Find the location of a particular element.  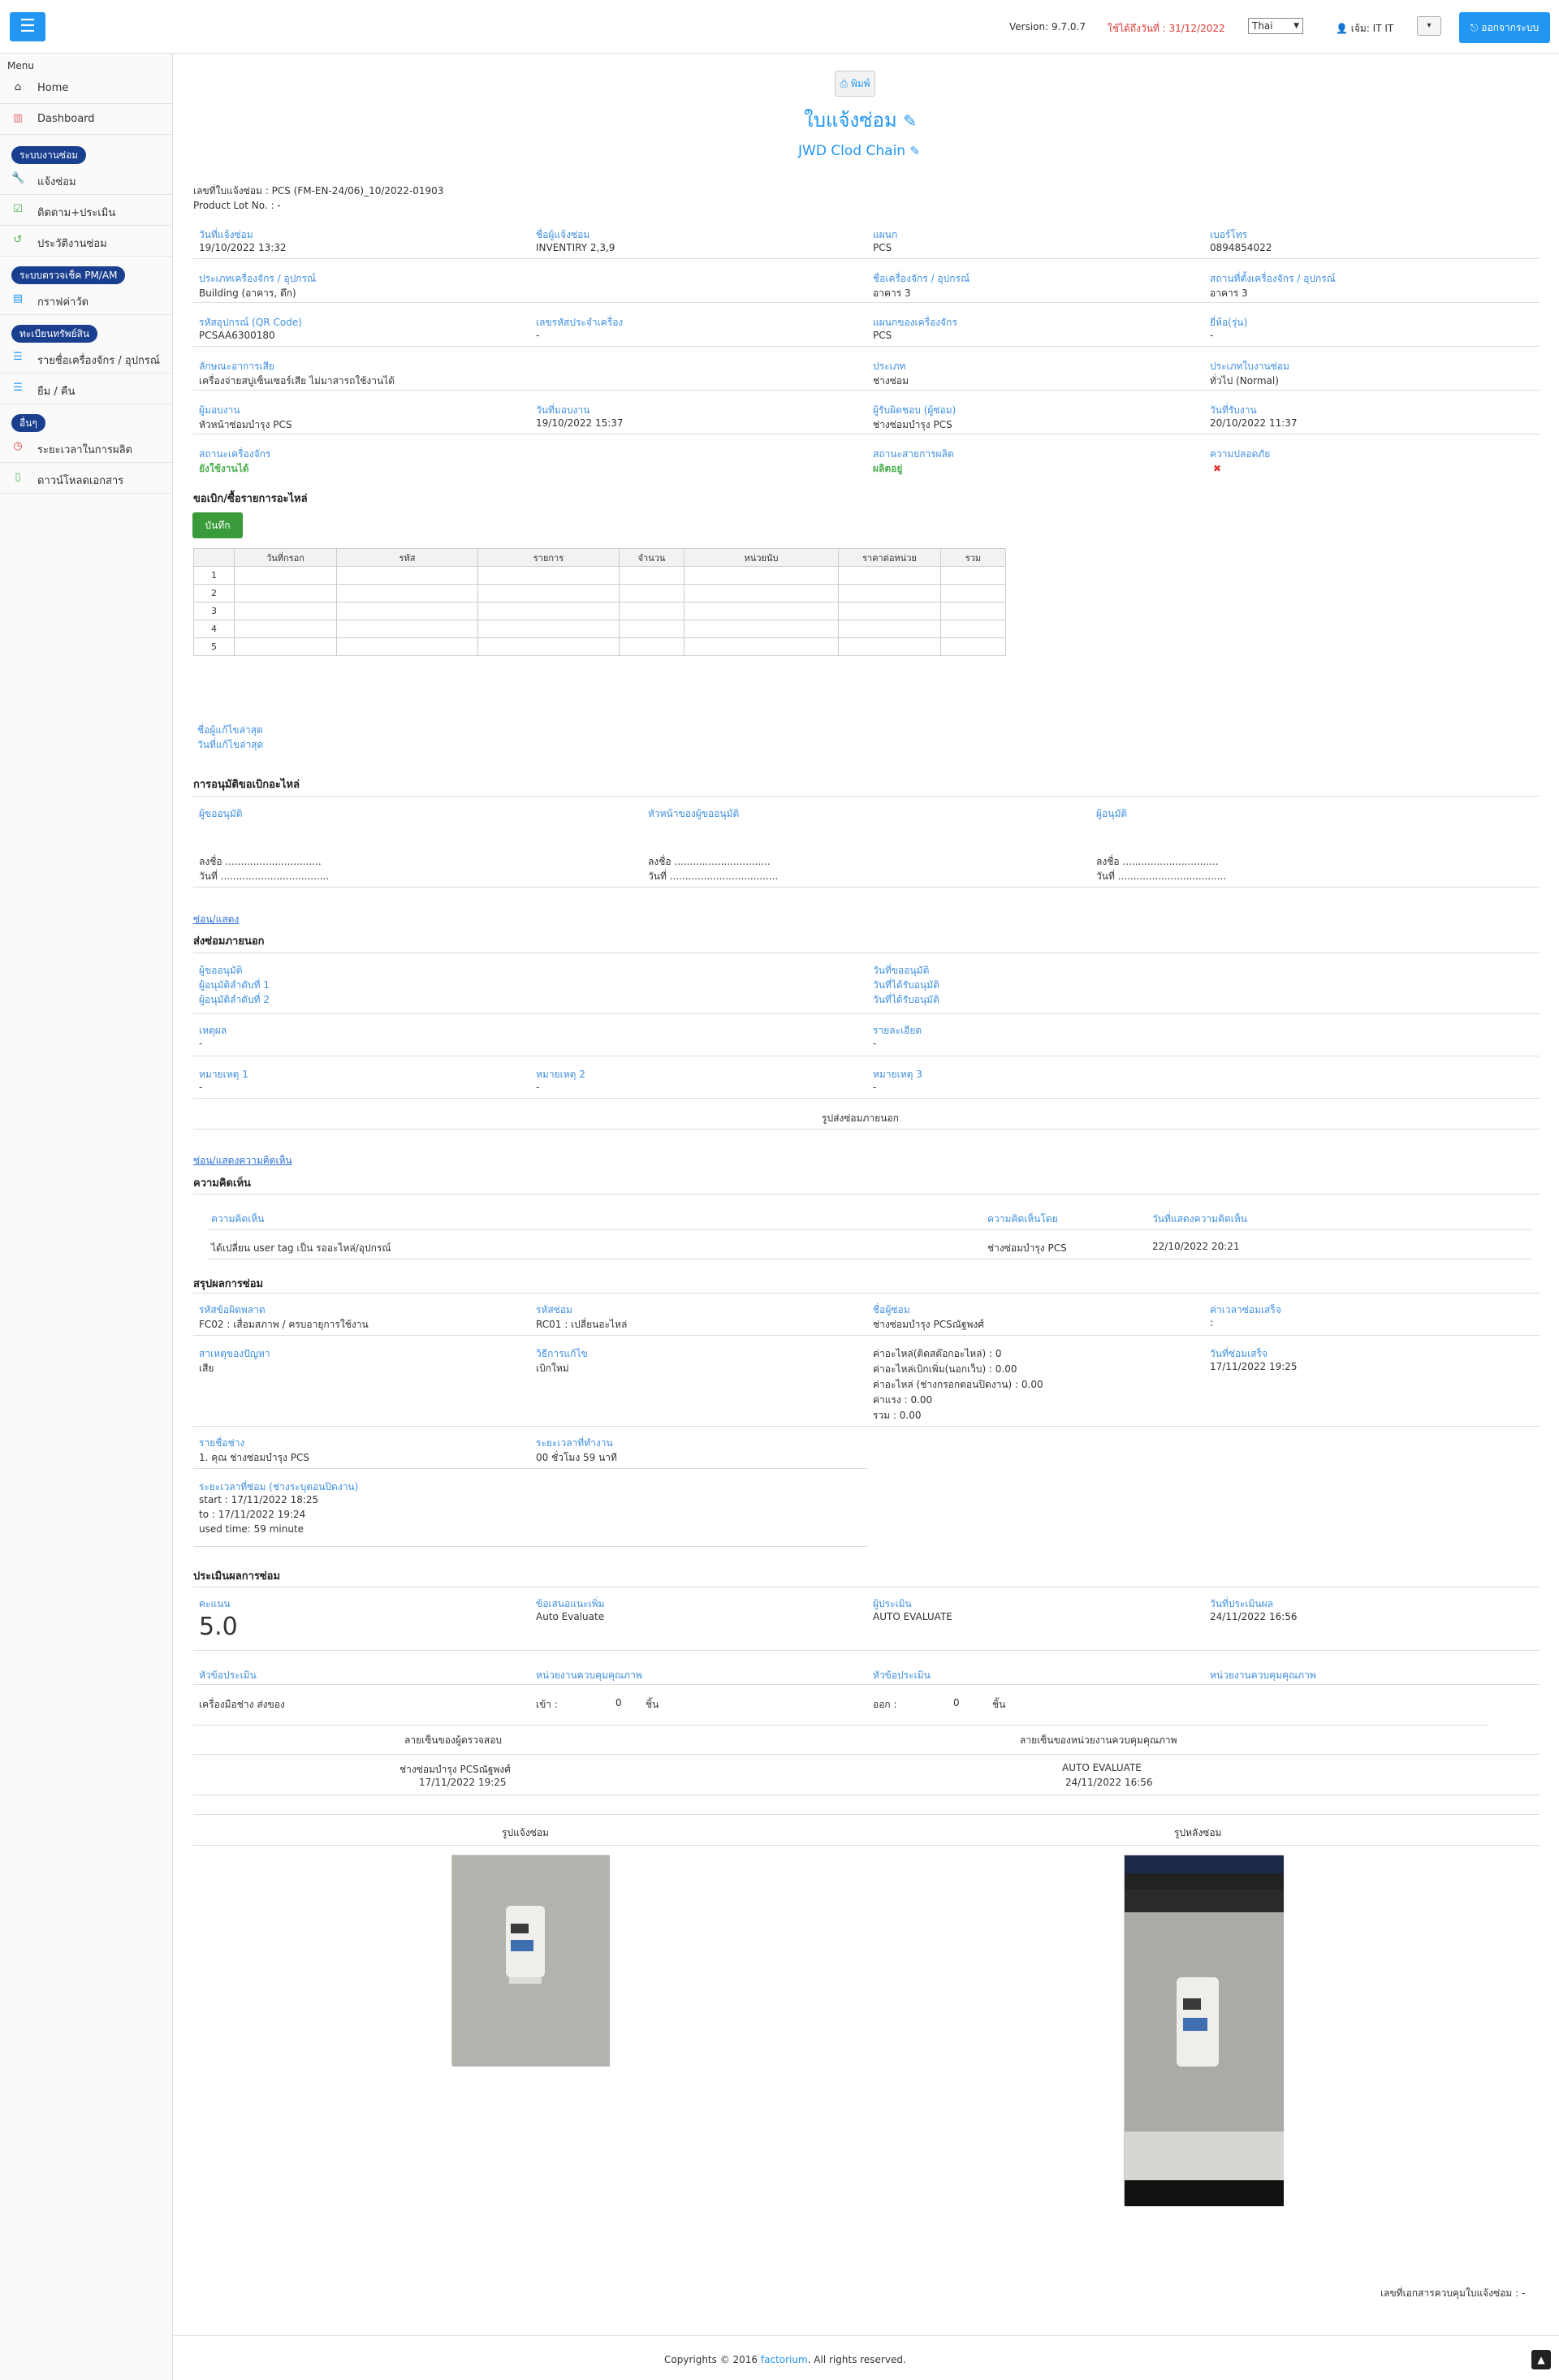

sidebar-item-follow: ☑ ติดตาม+ประเมิน is located at coordinates (86, 210).